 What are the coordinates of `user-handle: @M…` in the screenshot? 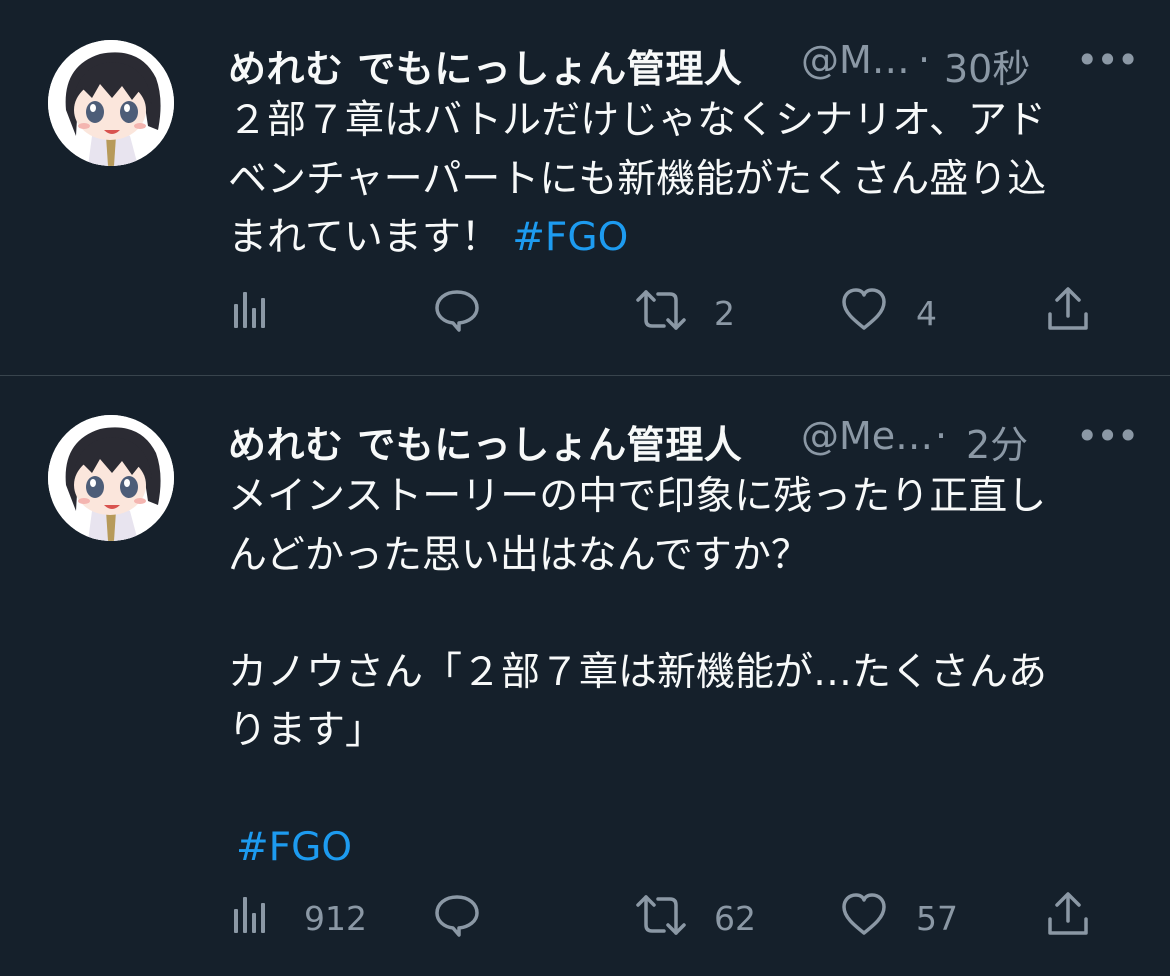 It's located at (855, 60).